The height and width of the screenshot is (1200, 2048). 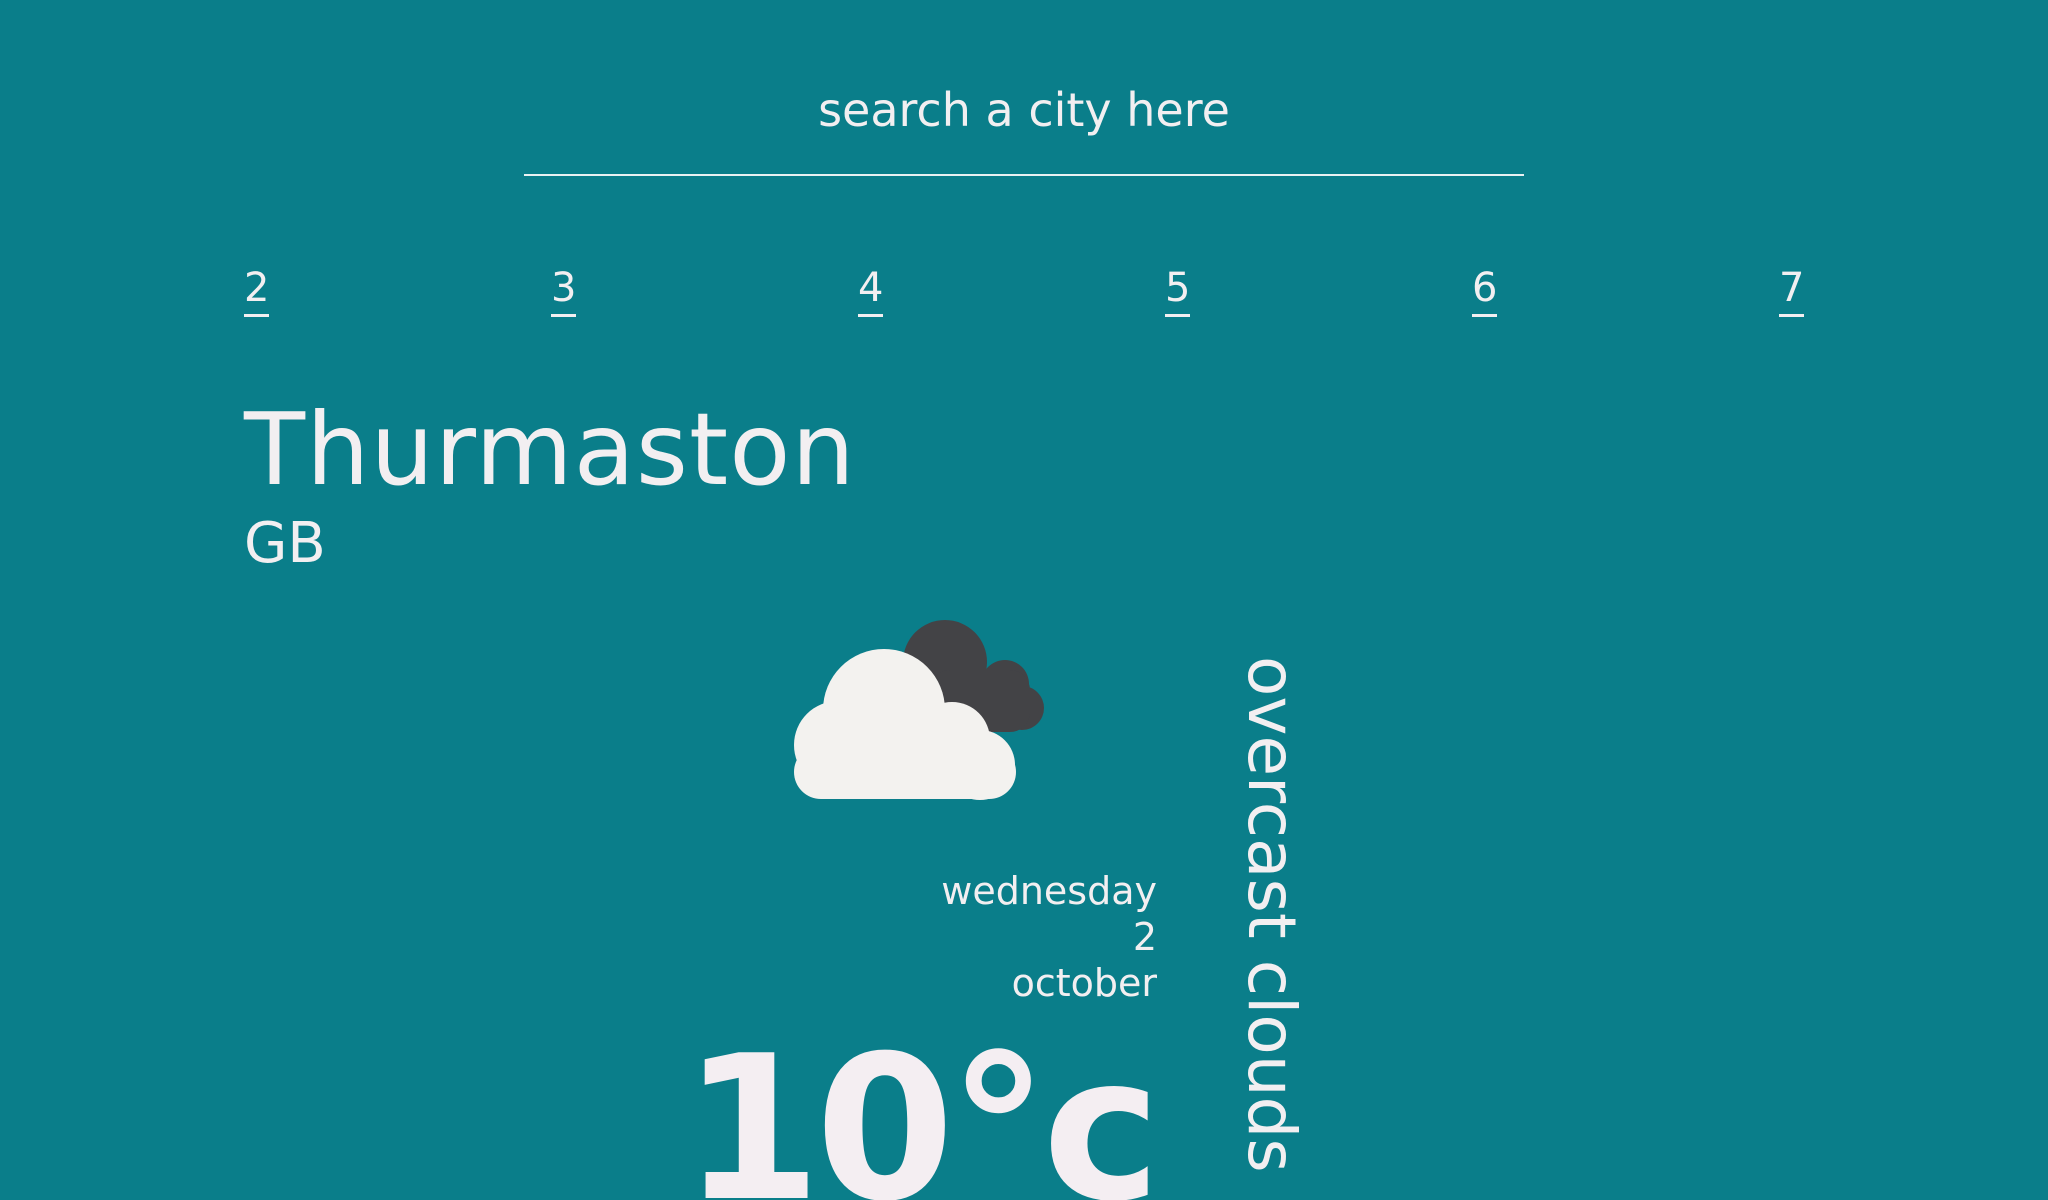 I want to click on day-tab-6: 6, so click(x=1502, y=292).